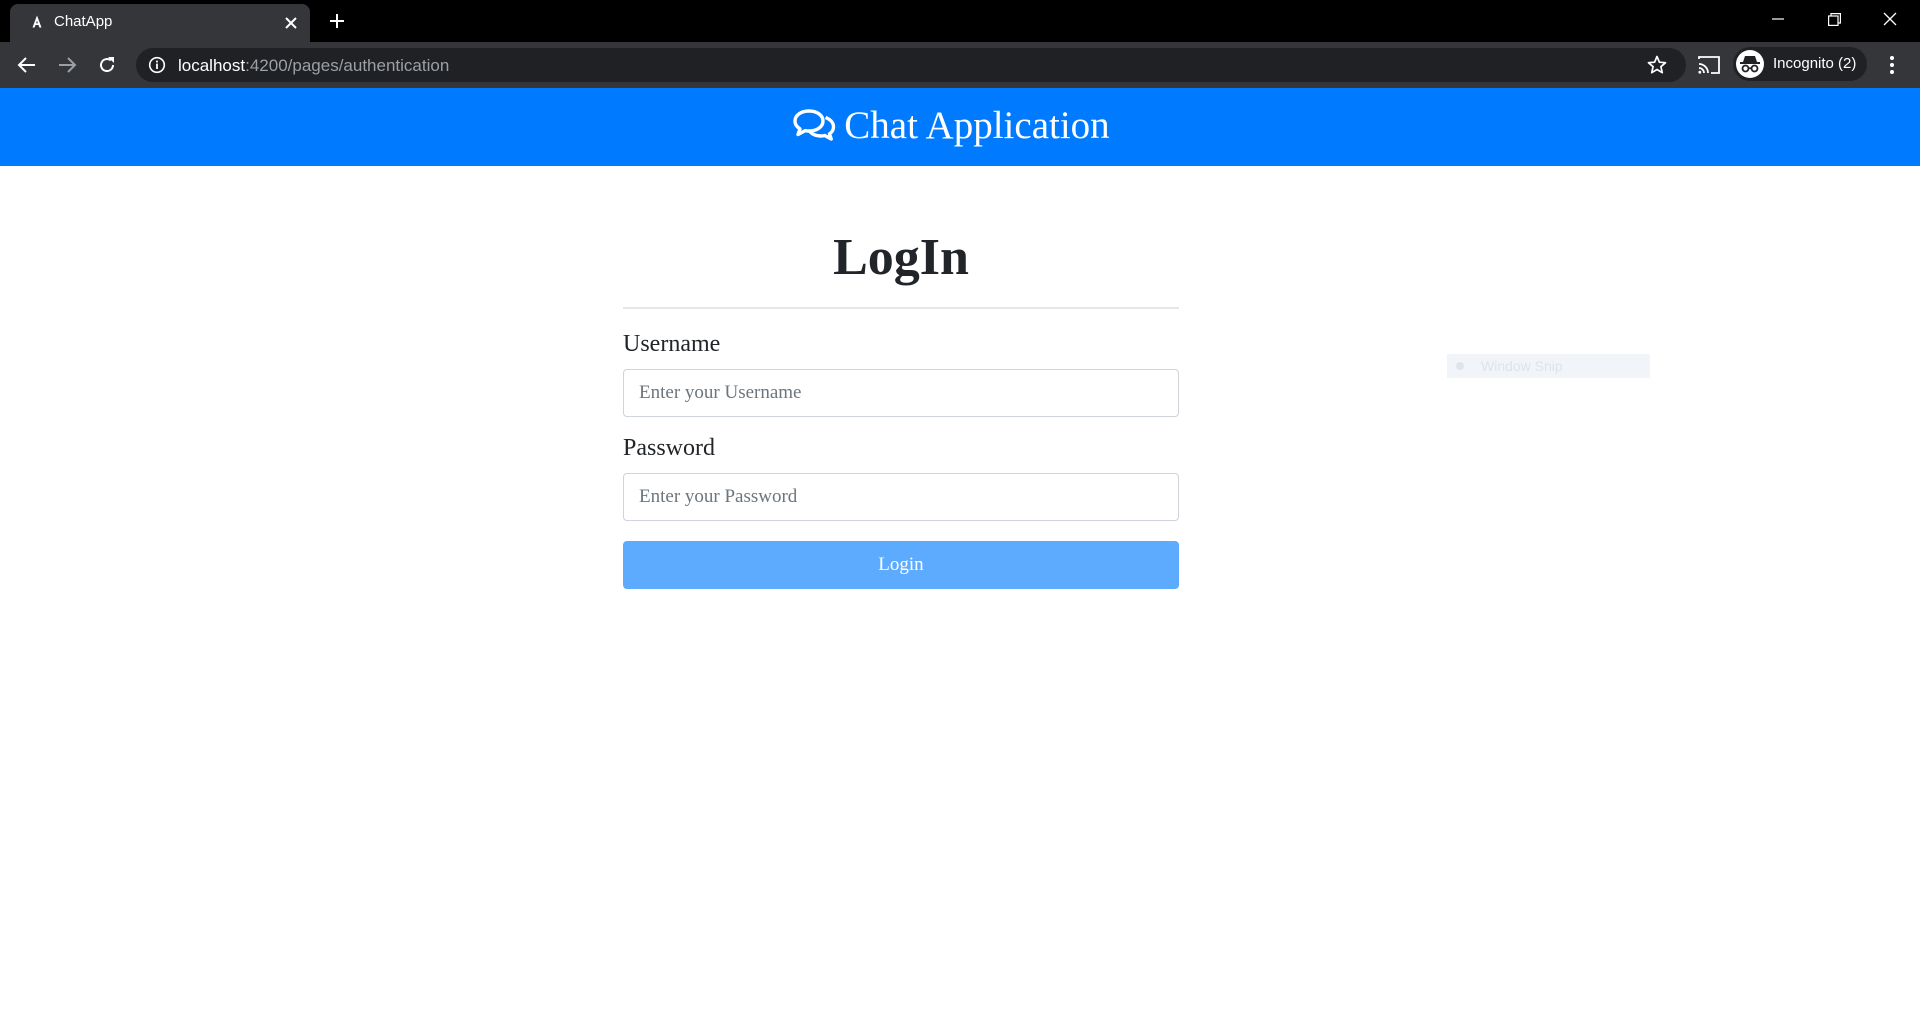  I want to click on browser-tab-chatapp: ChatApp, so click(160, 23).